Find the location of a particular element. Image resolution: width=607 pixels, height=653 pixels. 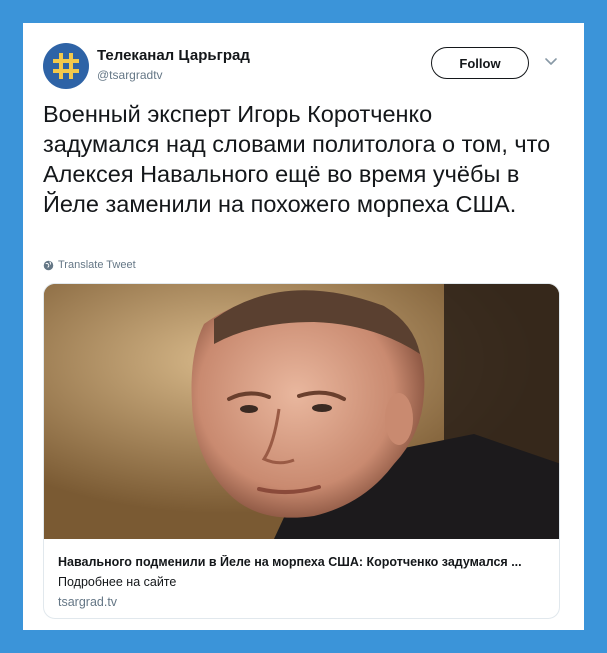

follow-button: Follow is located at coordinates (480, 63).